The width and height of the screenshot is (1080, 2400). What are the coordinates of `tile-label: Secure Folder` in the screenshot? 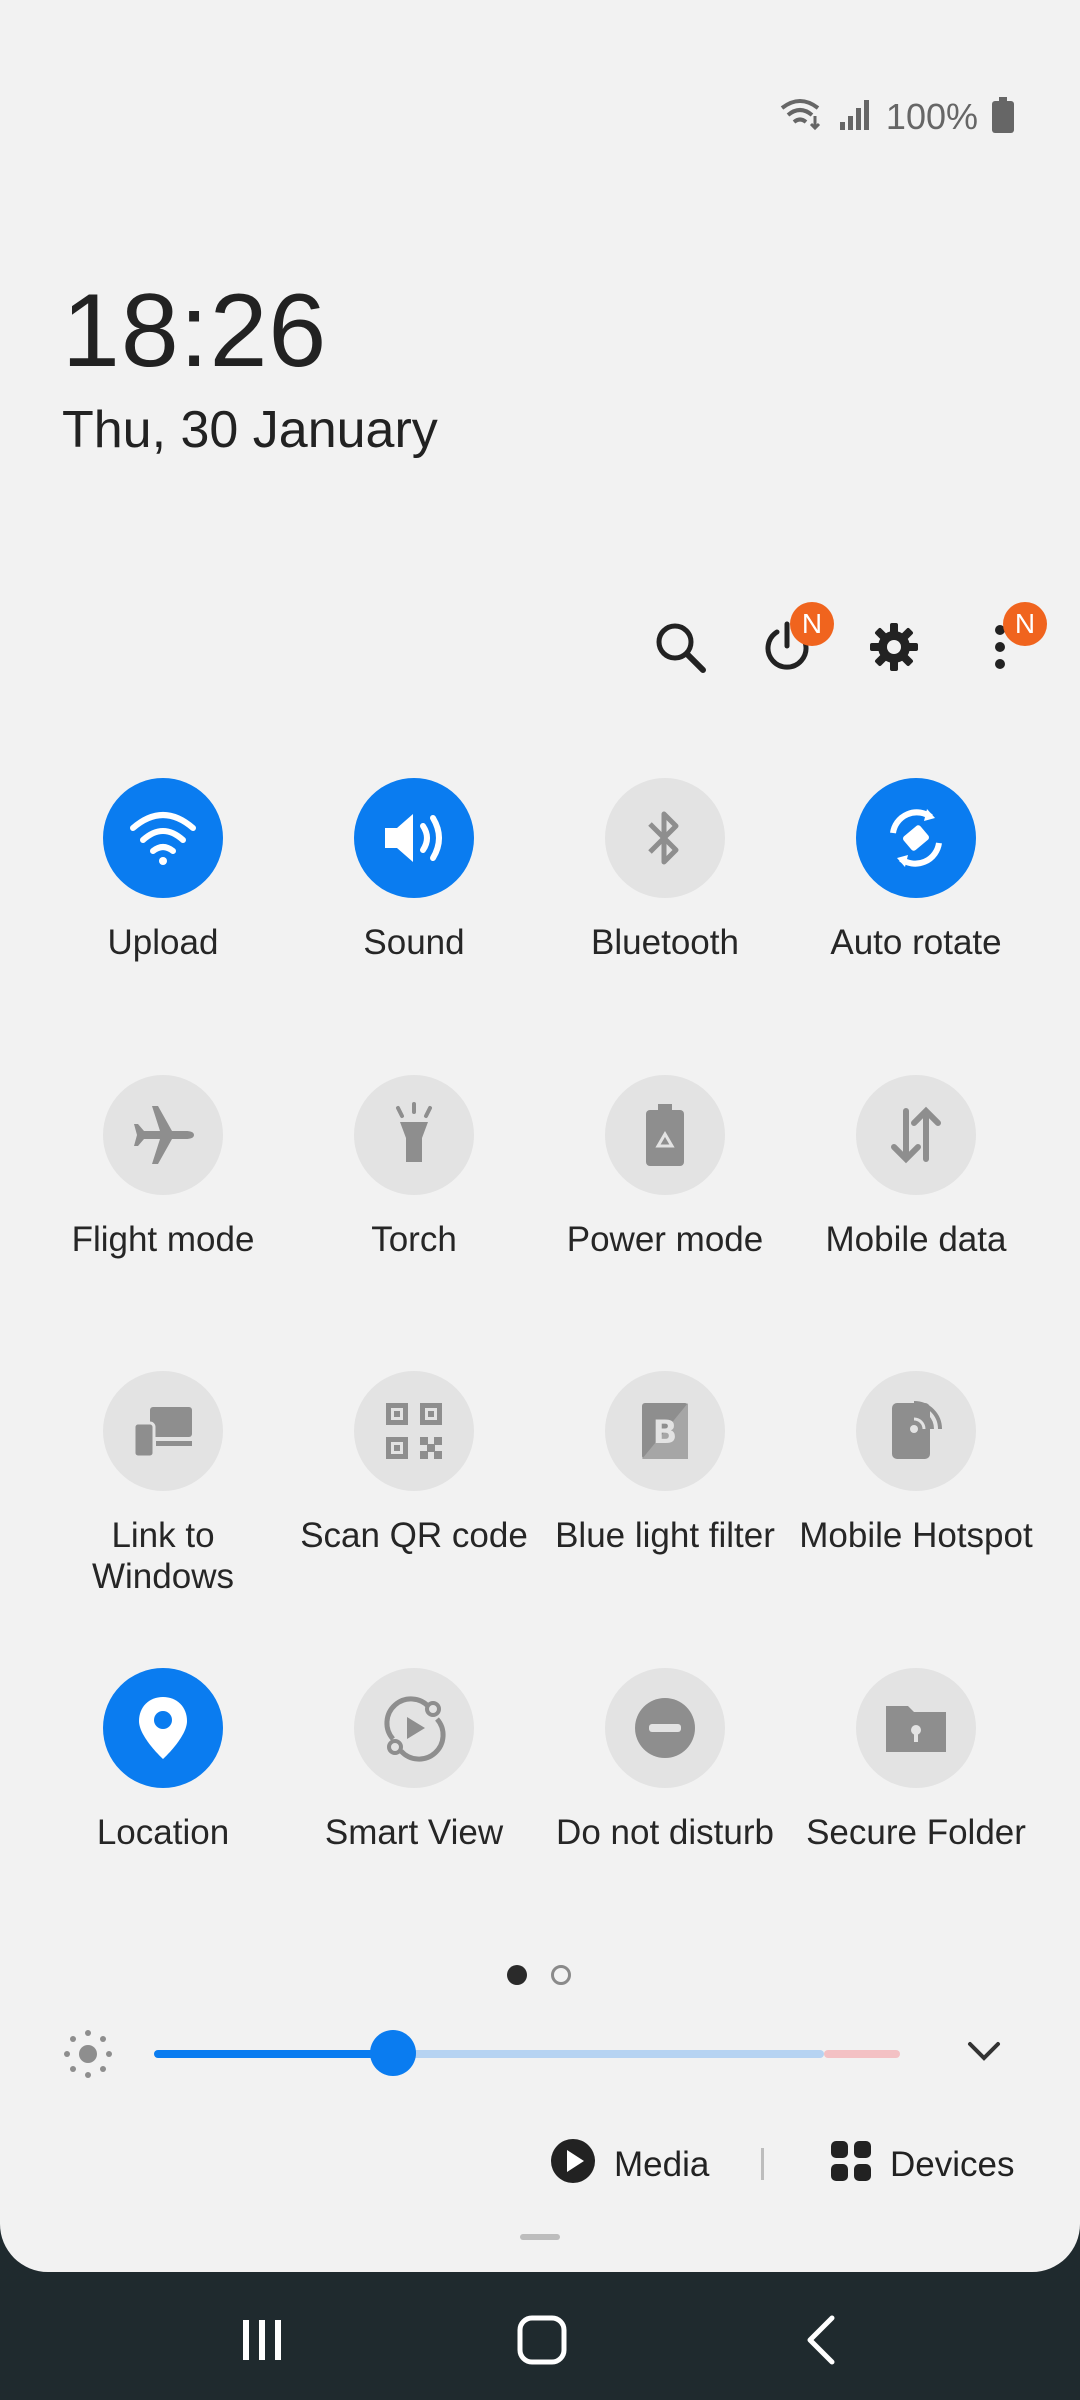 It's located at (916, 1832).